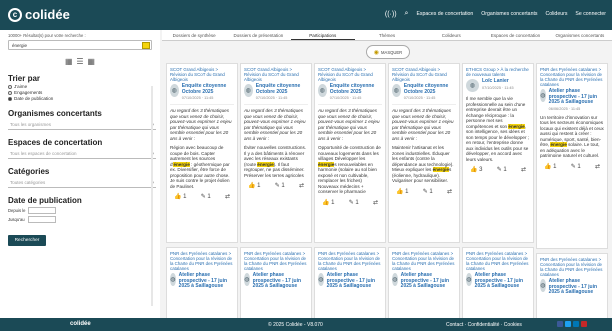 The width and height of the screenshot is (612, 331). I want to click on card-title: Loïc Lanier, so click(498, 81).